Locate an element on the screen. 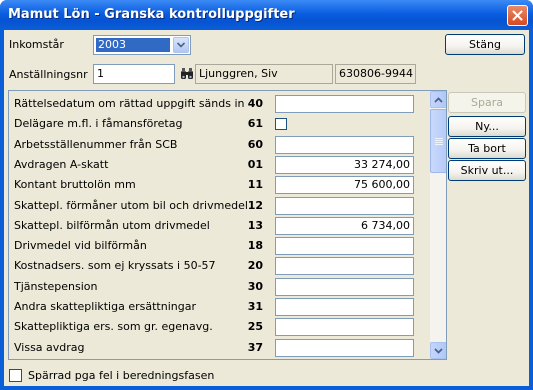 The height and width of the screenshot is (390, 533). row-code: 31 is located at coordinates (255, 306).